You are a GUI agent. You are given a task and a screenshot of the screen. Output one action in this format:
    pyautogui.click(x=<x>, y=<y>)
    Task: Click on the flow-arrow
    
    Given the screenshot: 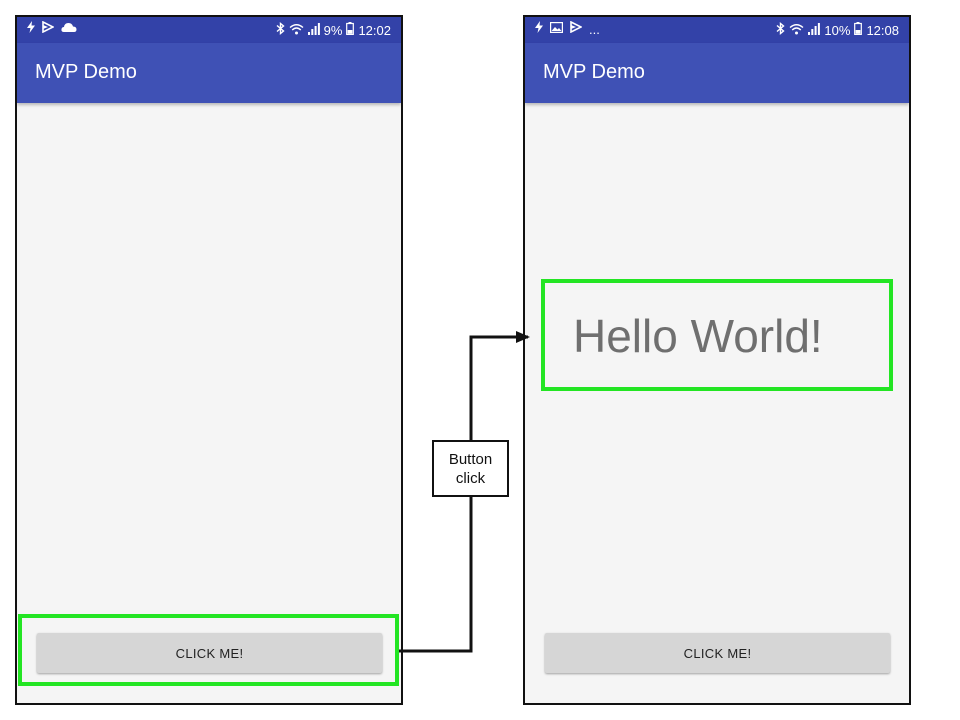 What is the action you would take?
    pyautogui.click(x=464, y=492)
    